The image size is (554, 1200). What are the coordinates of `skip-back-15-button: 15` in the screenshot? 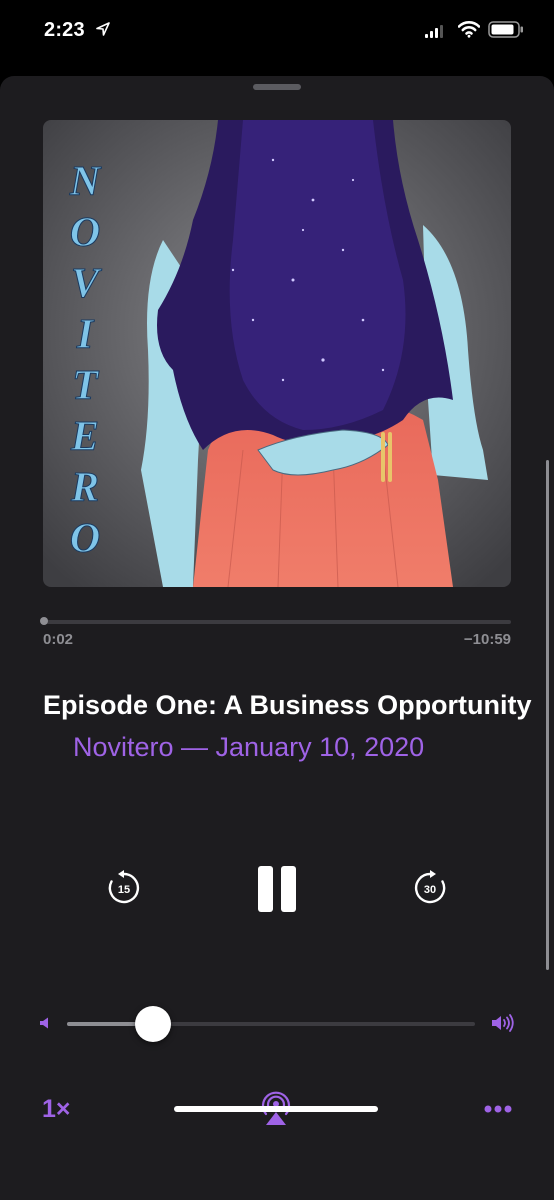 It's located at (124, 888).